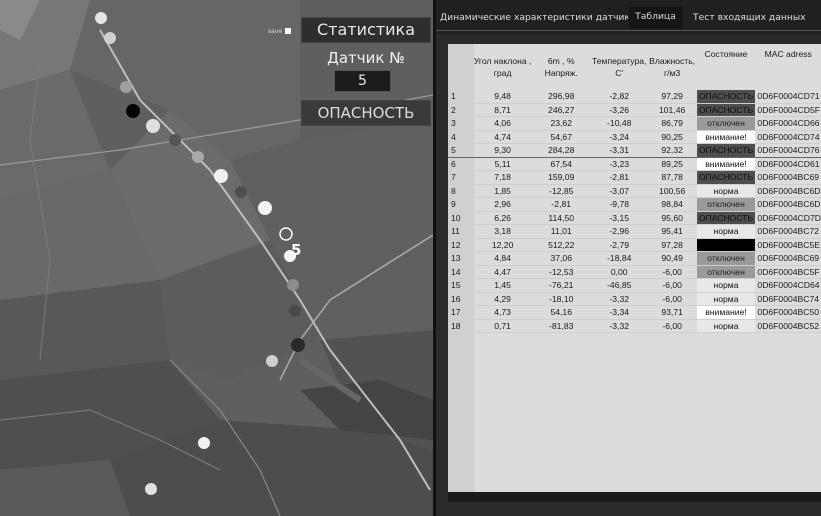 This screenshot has height=516, width=821. Describe the element at coordinates (788, 137) in the screenshot. I see `mac-cell: 0D6F0004CD74` at that location.